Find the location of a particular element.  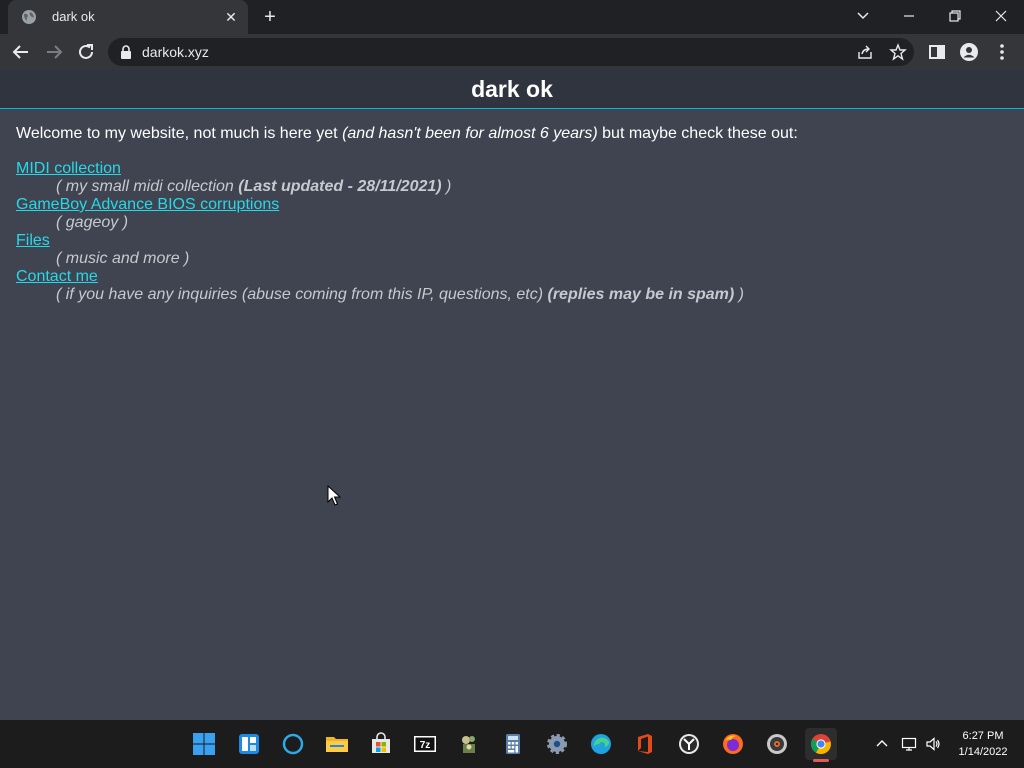

tab-search-icon is located at coordinates (863, 16).